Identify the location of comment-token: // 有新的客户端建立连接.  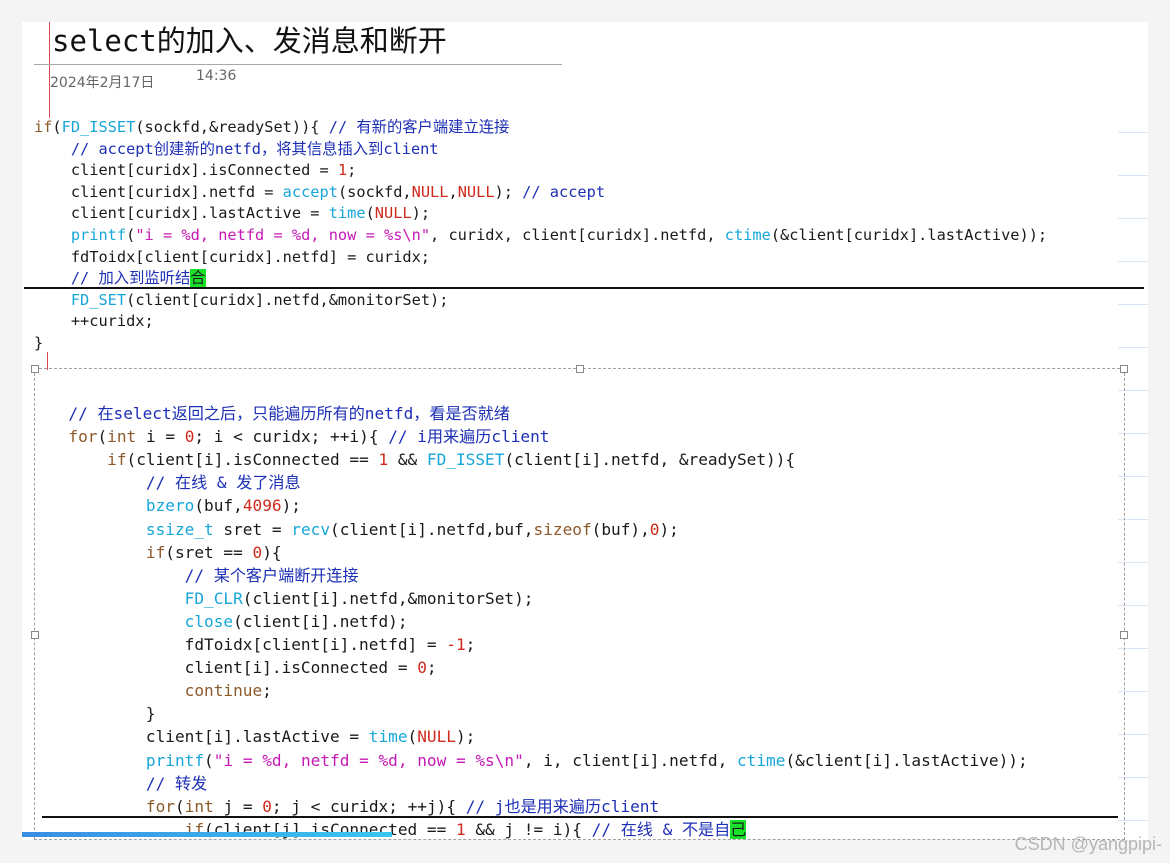
(419, 127).